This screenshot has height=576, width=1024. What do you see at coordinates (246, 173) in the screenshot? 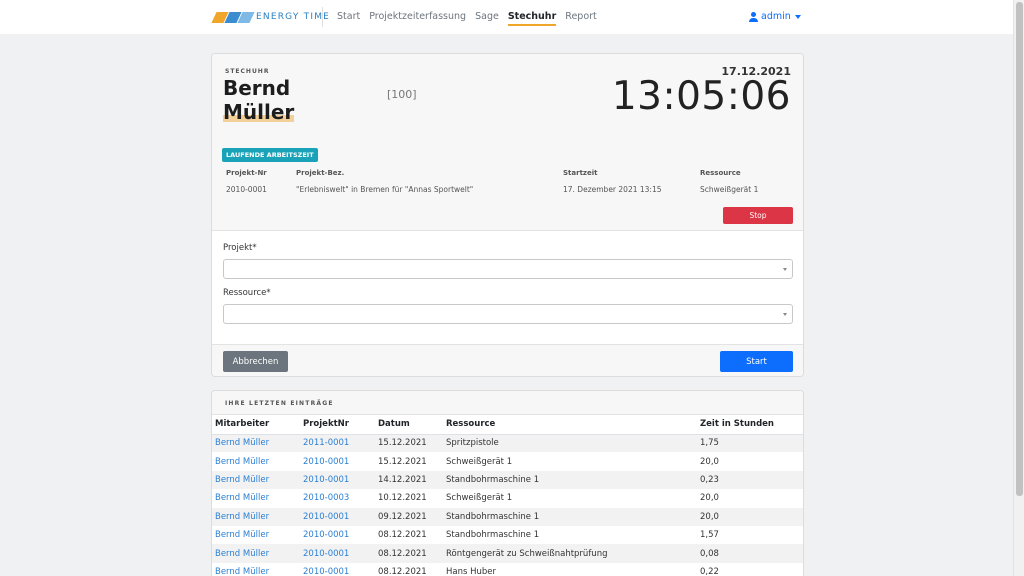
I see `running-header-projekt-nr: Projekt-Nr` at bounding box center [246, 173].